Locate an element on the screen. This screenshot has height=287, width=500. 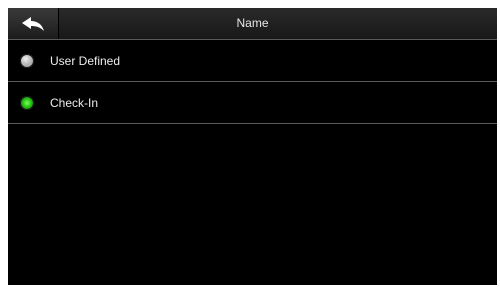
page-title: Name is located at coordinates (252, 23).